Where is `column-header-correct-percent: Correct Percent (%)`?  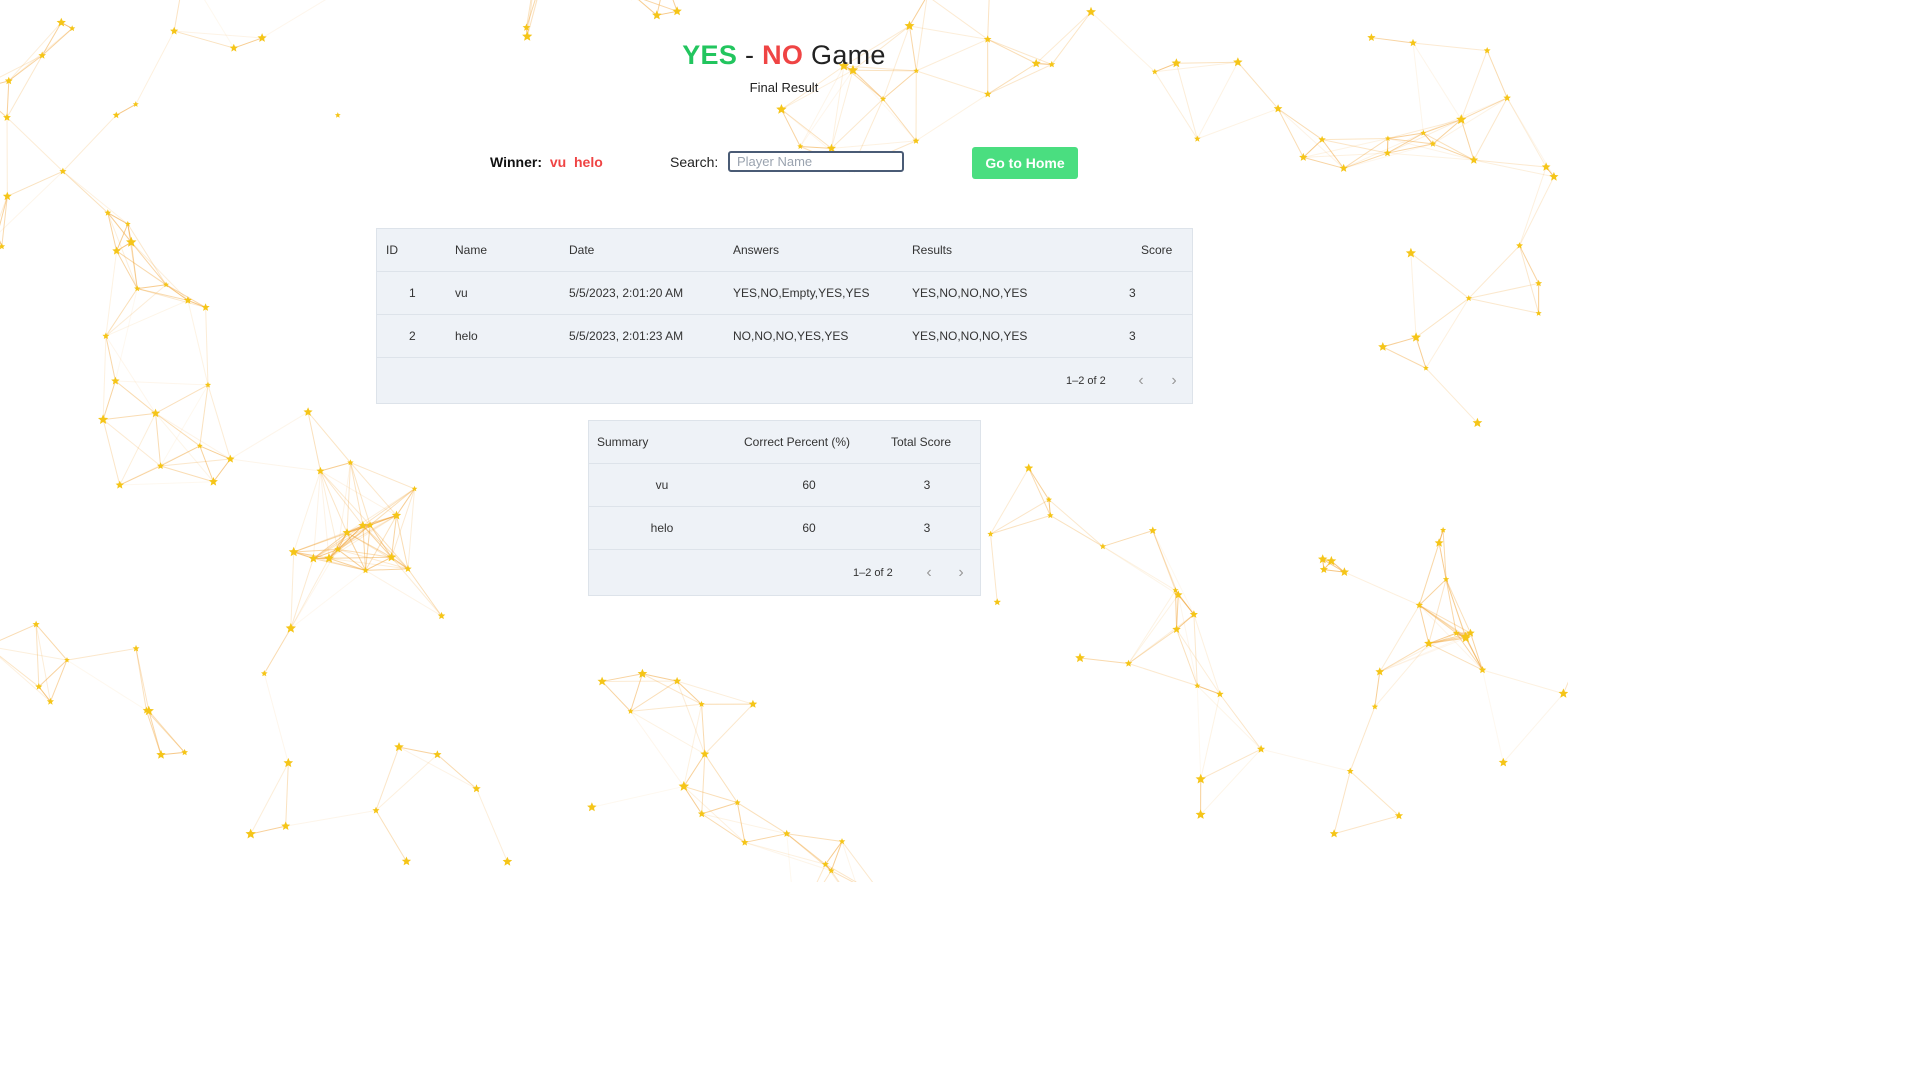 column-header-correct-percent: Correct Percent (%) is located at coordinates (797, 442).